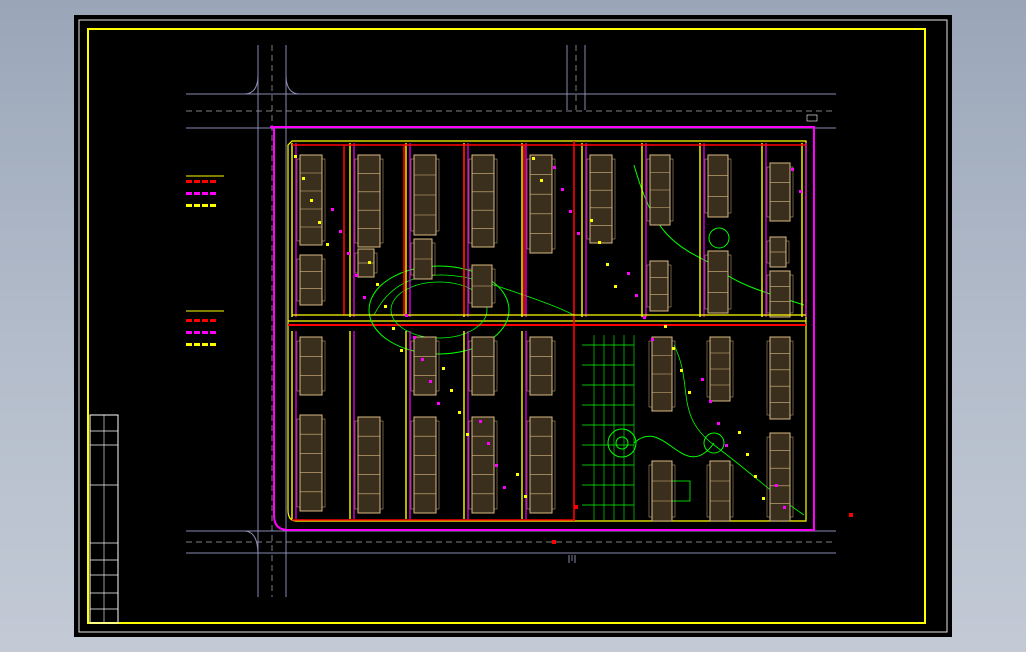 The image size is (1026, 652). What do you see at coordinates (812, 118) in the screenshot?
I see `road-sign` at bounding box center [812, 118].